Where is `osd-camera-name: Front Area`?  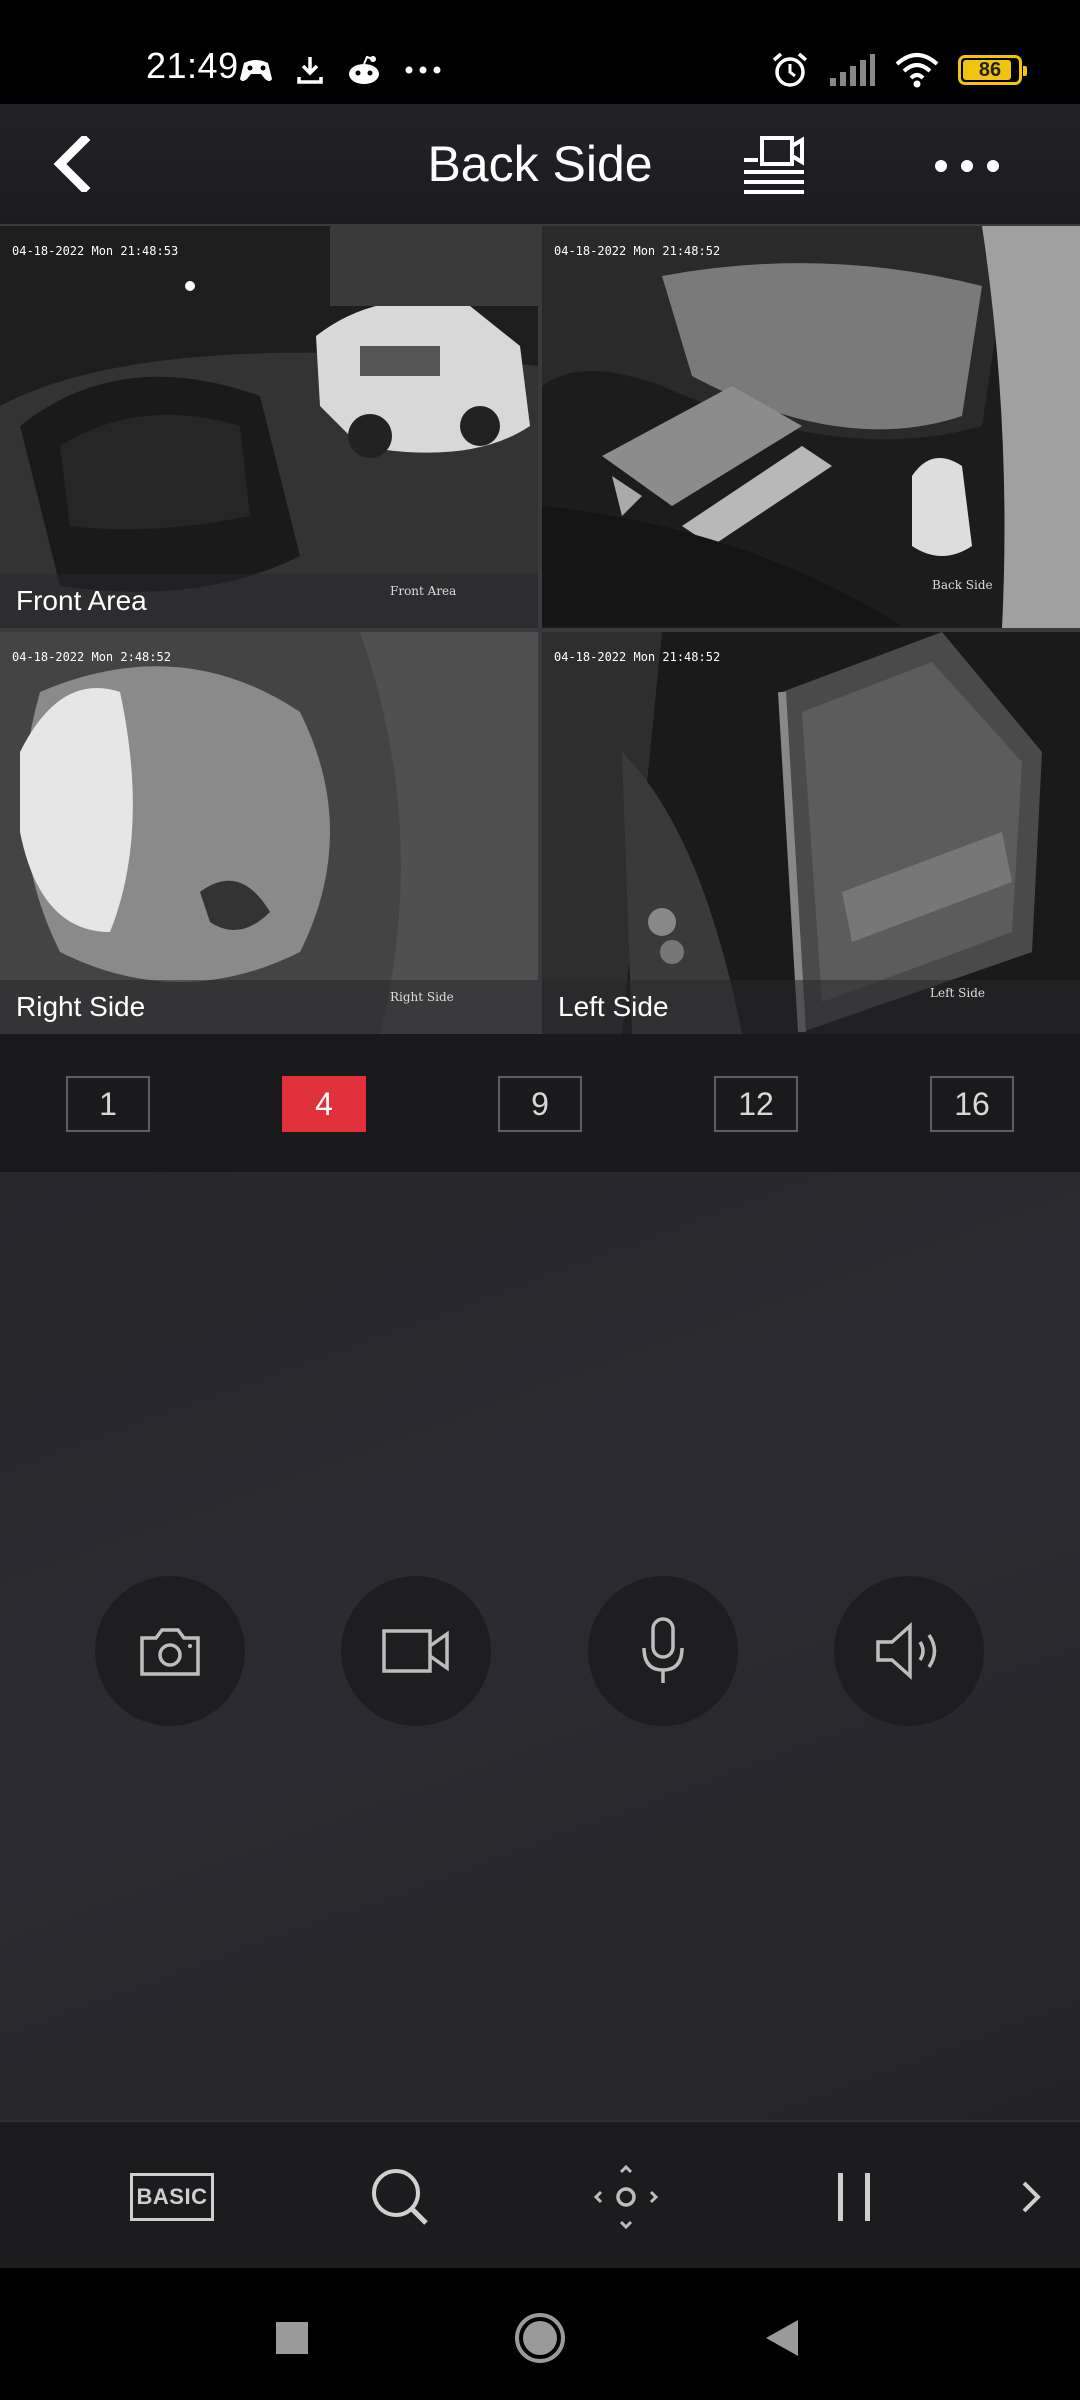 osd-camera-name: Front Area is located at coordinates (423, 591).